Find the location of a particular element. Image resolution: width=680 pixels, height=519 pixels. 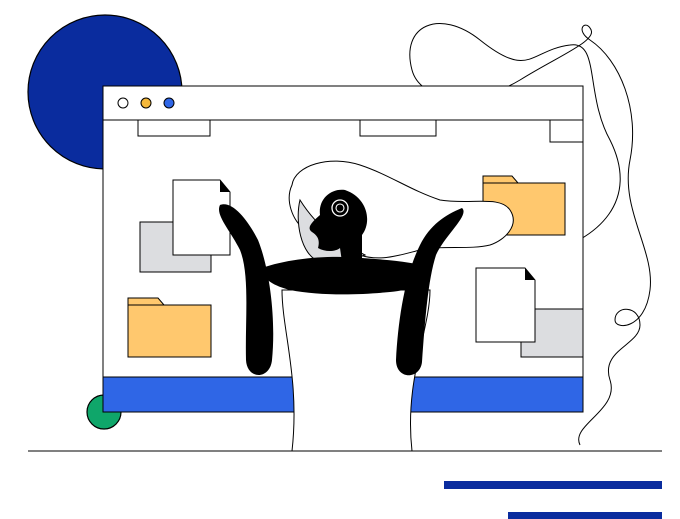

navy-bar-bottom is located at coordinates (585, 515).